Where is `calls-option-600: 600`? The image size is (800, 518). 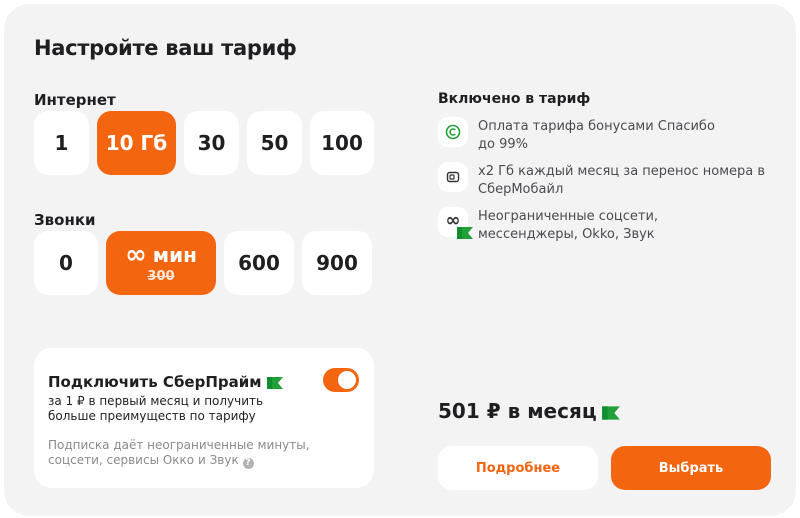
calls-option-600: 600 is located at coordinates (259, 263).